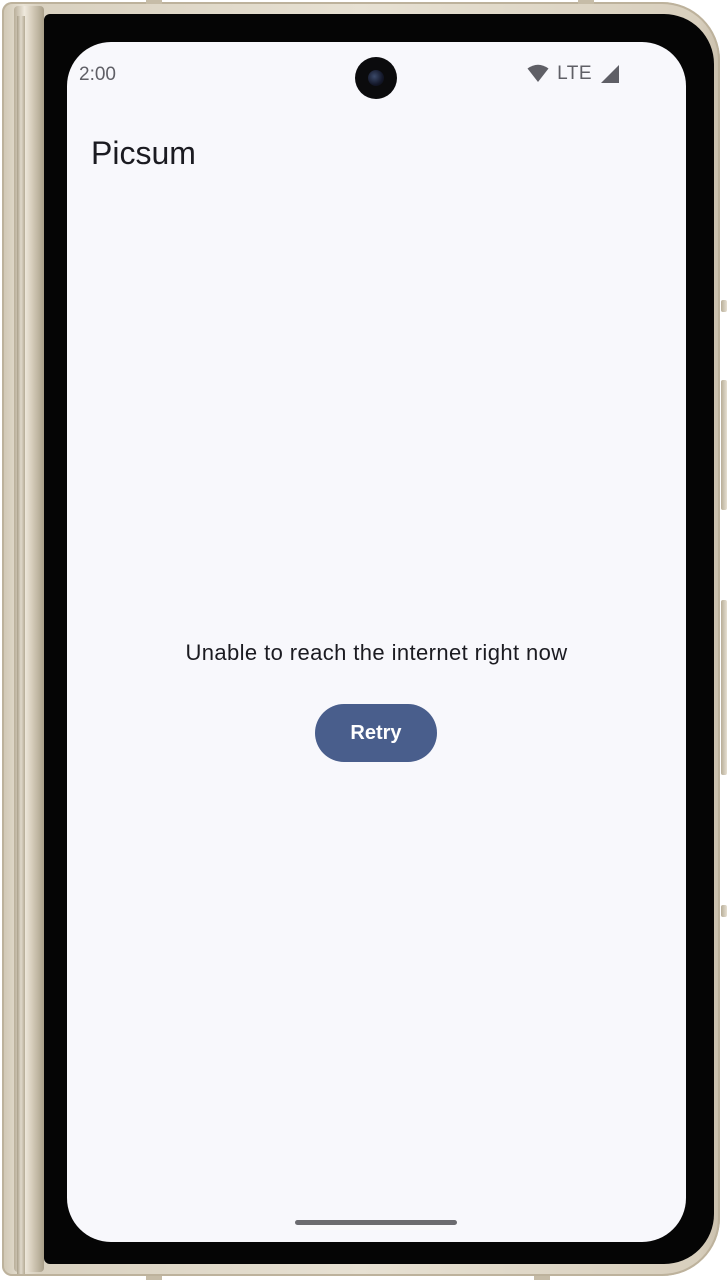 The image size is (727, 1280). Describe the element at coordinates (376, 78) in the screenshot. I see `front-camera` at that location.